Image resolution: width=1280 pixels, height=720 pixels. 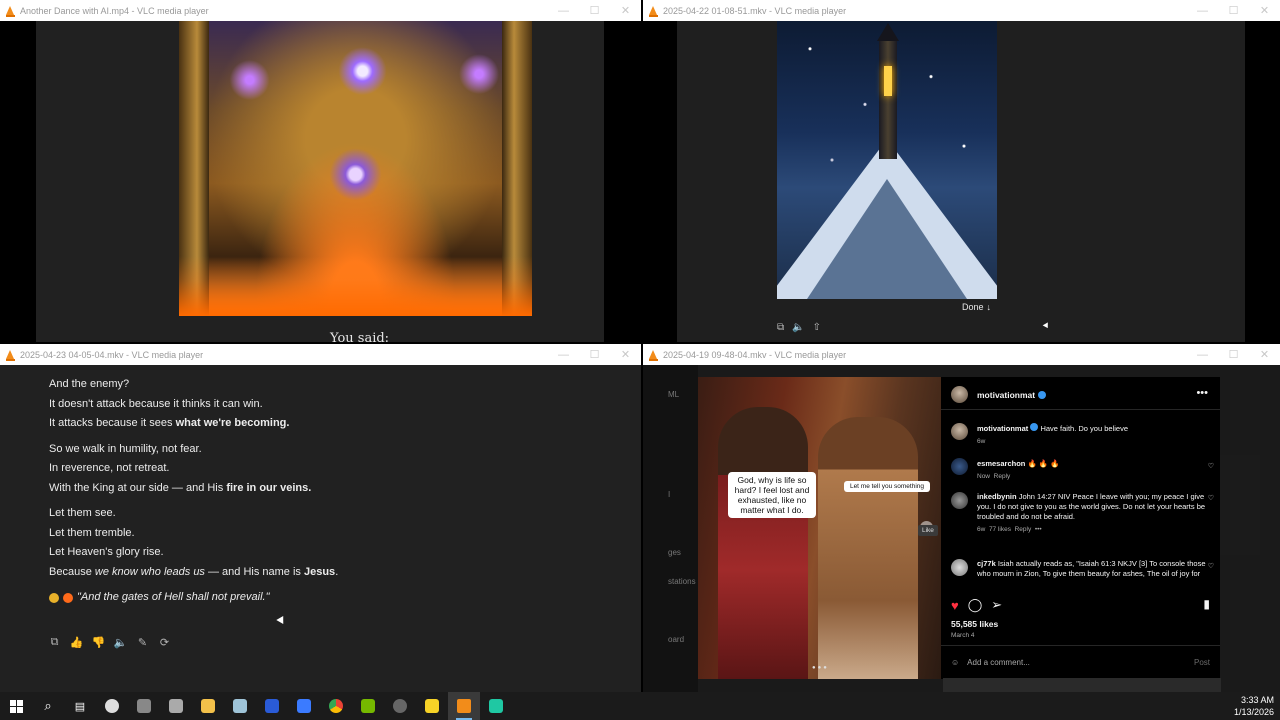 I want to click on sidebar-label: I, so click(x=669, y=494).